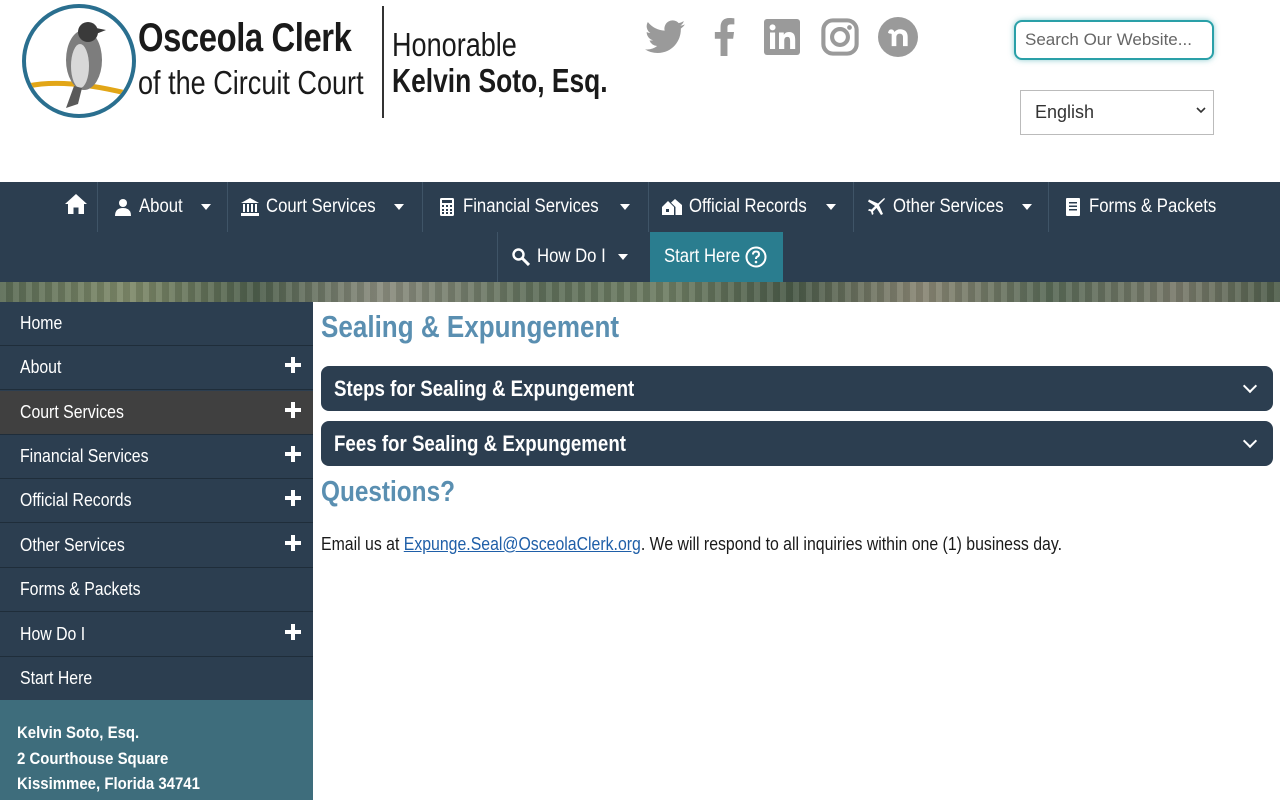  Describe the element at coordinates (484, 388) in the screenshot. I see `accordion-steps-label: Steps for Sealing & Expungement` at that location.